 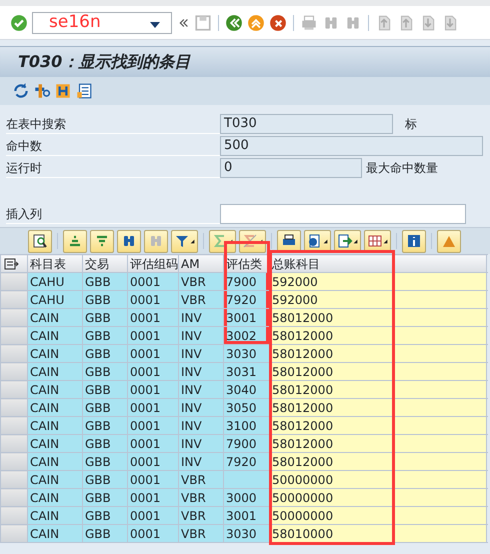 What do you see at coordinates (289, 241) in the screenshot?
I see `print-button` at bounding box center [289, 241].